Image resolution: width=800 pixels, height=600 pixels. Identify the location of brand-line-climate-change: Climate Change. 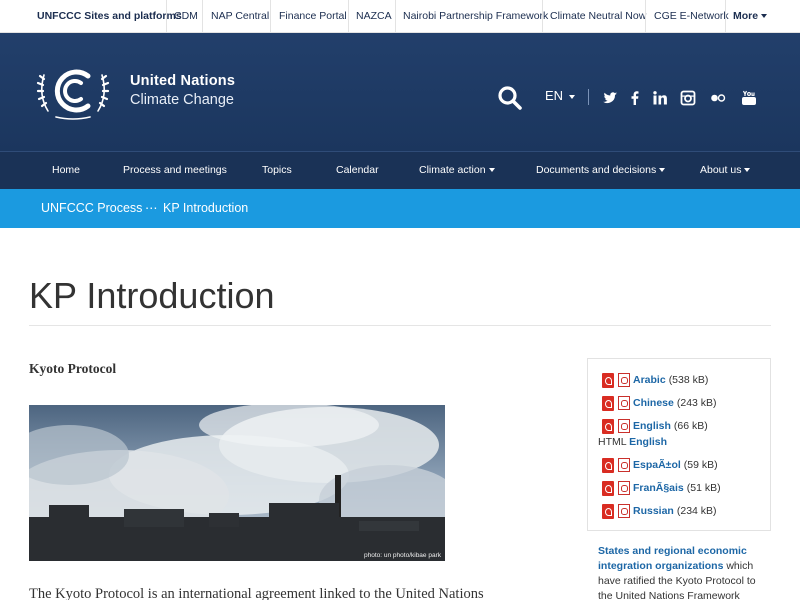
(182, 100).